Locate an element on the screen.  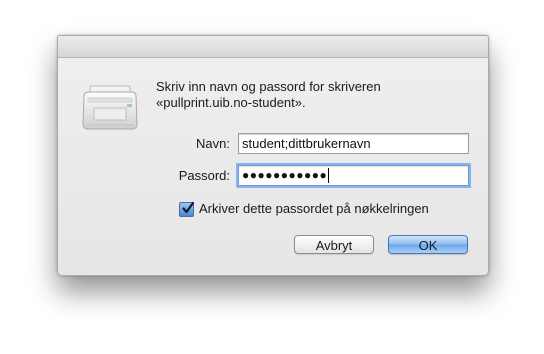
message-line-1: Skriv inn navn og passord for skriveren is located at coordinates (268, 86).